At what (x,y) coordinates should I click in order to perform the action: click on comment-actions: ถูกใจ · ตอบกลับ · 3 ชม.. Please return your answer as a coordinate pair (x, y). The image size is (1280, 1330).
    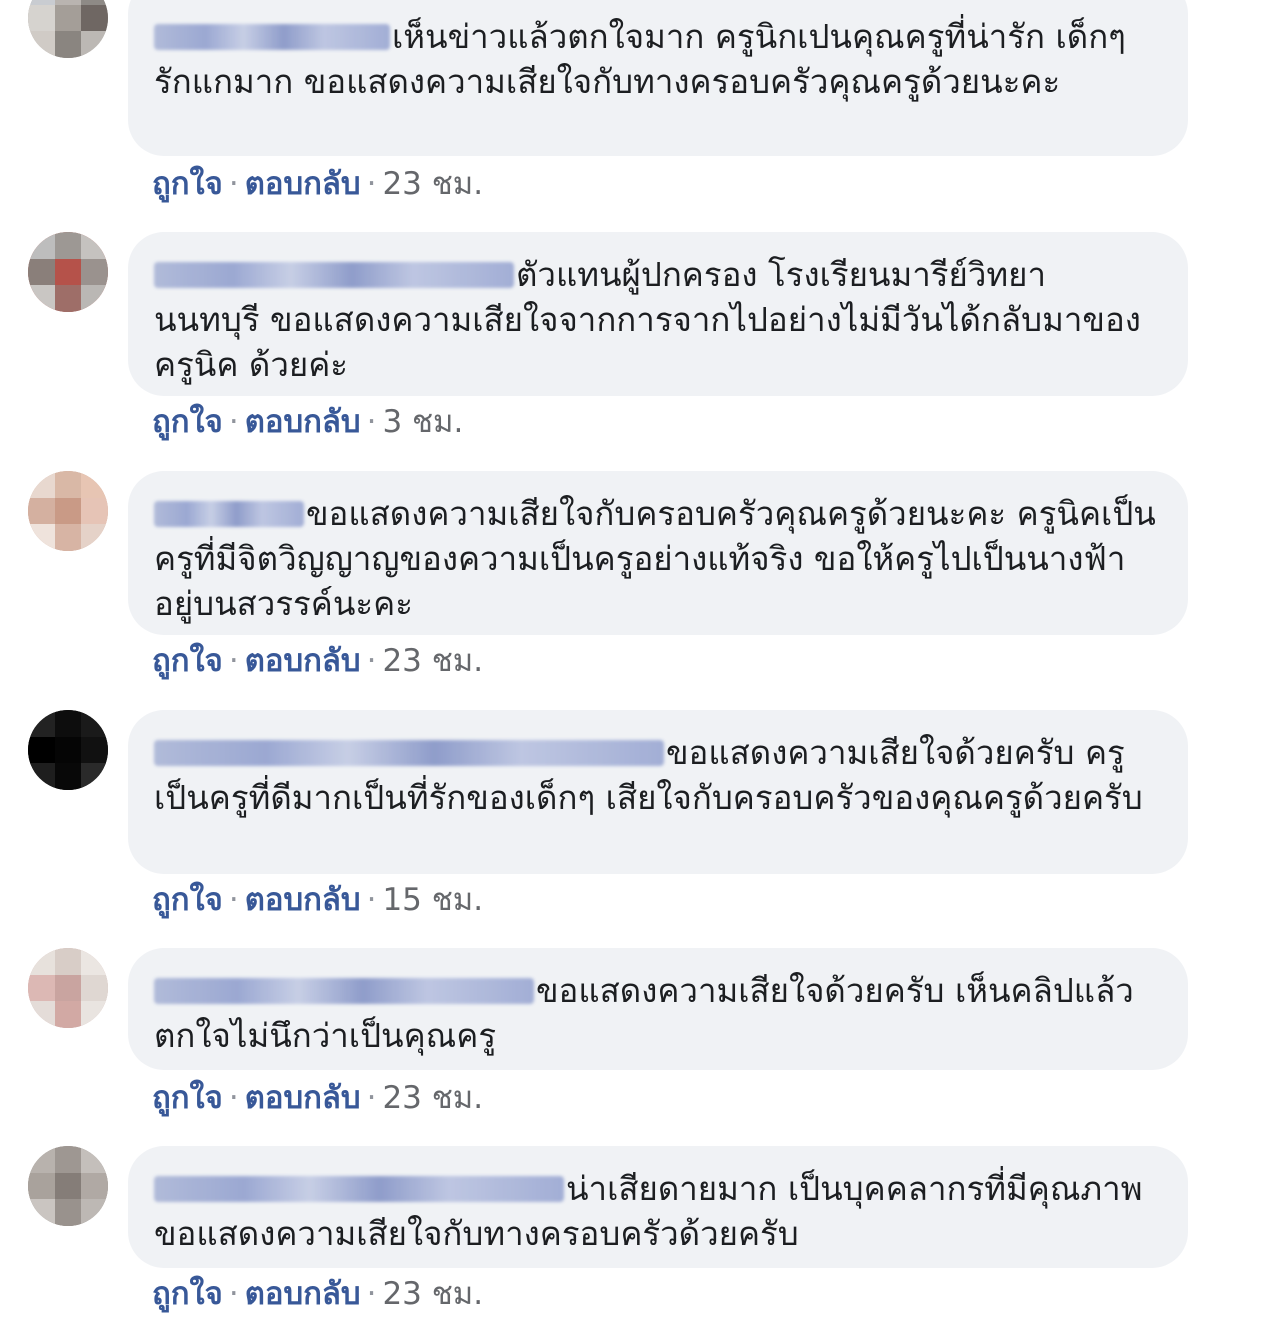
    Looking at the image, I should click on (307, 422).